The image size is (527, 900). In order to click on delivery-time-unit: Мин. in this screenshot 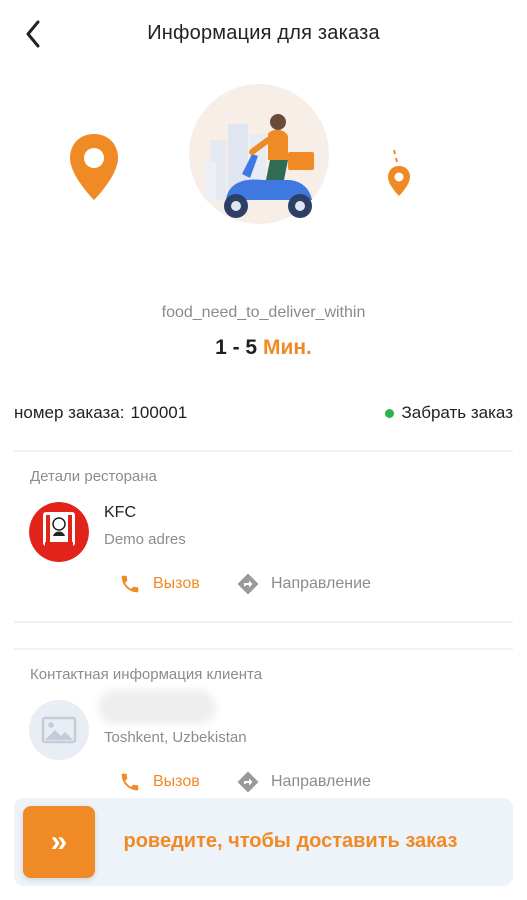, I will do `click(287, 347)`.